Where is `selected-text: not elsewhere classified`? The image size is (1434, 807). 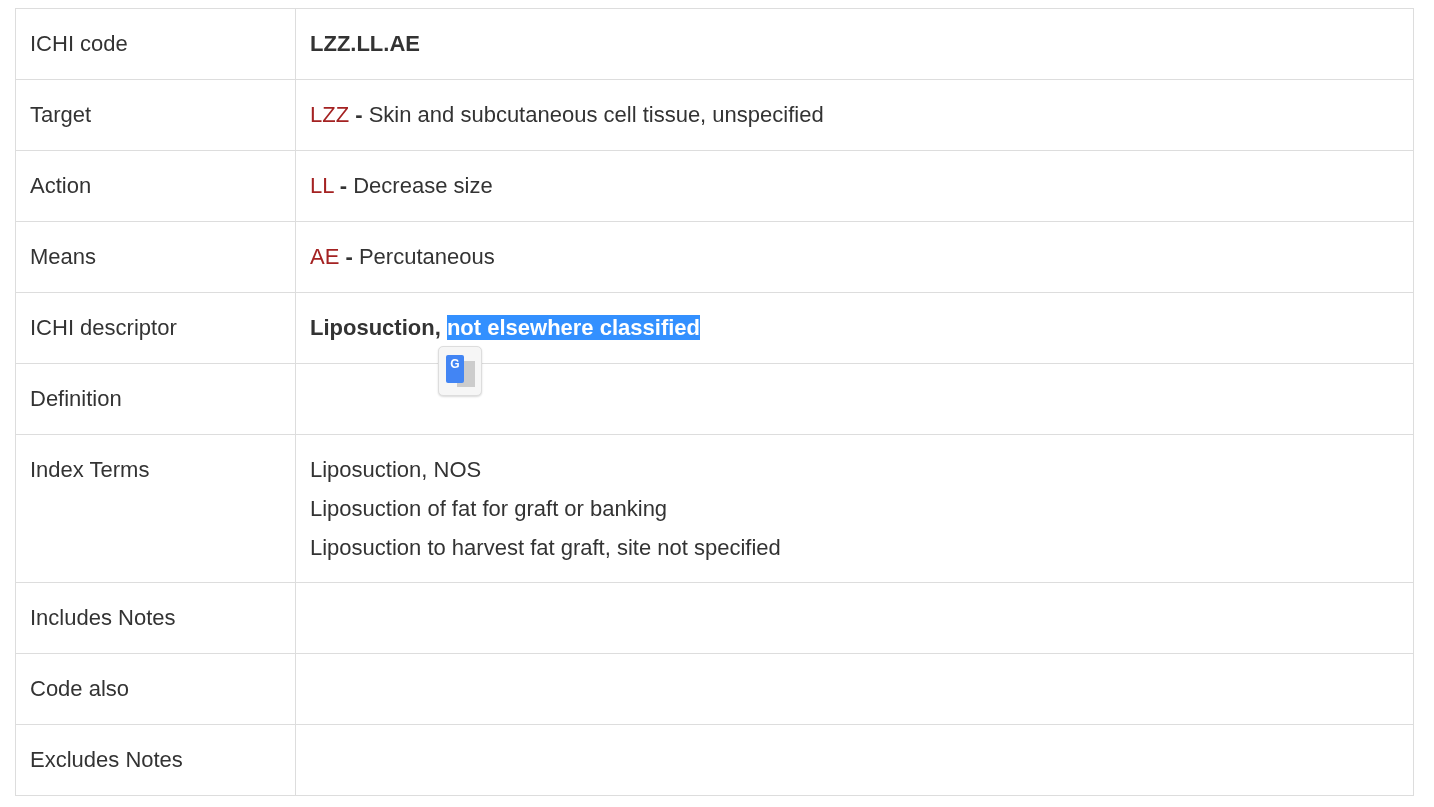
selected-text: not elsewhere classified is located at coordinates (573, 327).